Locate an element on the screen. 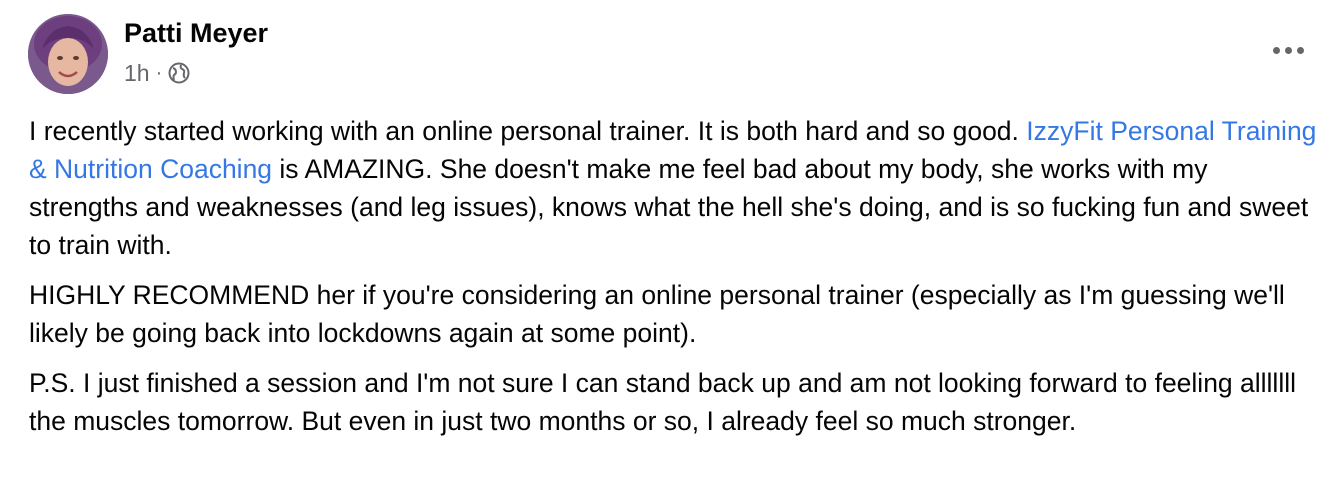 This screenshot has width=1344, height=496. avatar-photo is located at coordinates (68, 54).